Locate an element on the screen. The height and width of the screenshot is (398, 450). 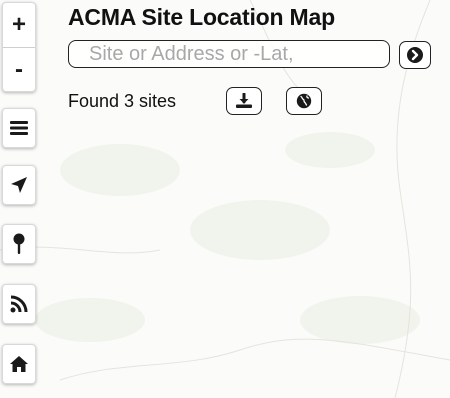
home-button is located at coordinates (19, 364).